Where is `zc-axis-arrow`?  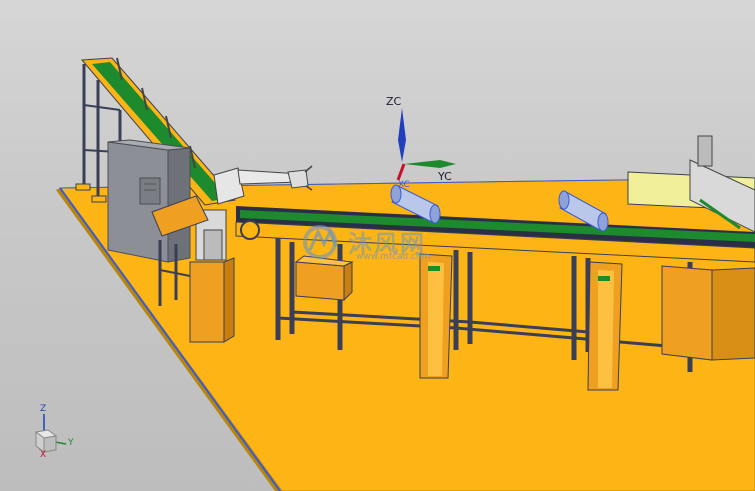
zc-axis-arrow is located at coordinates (402, 135).